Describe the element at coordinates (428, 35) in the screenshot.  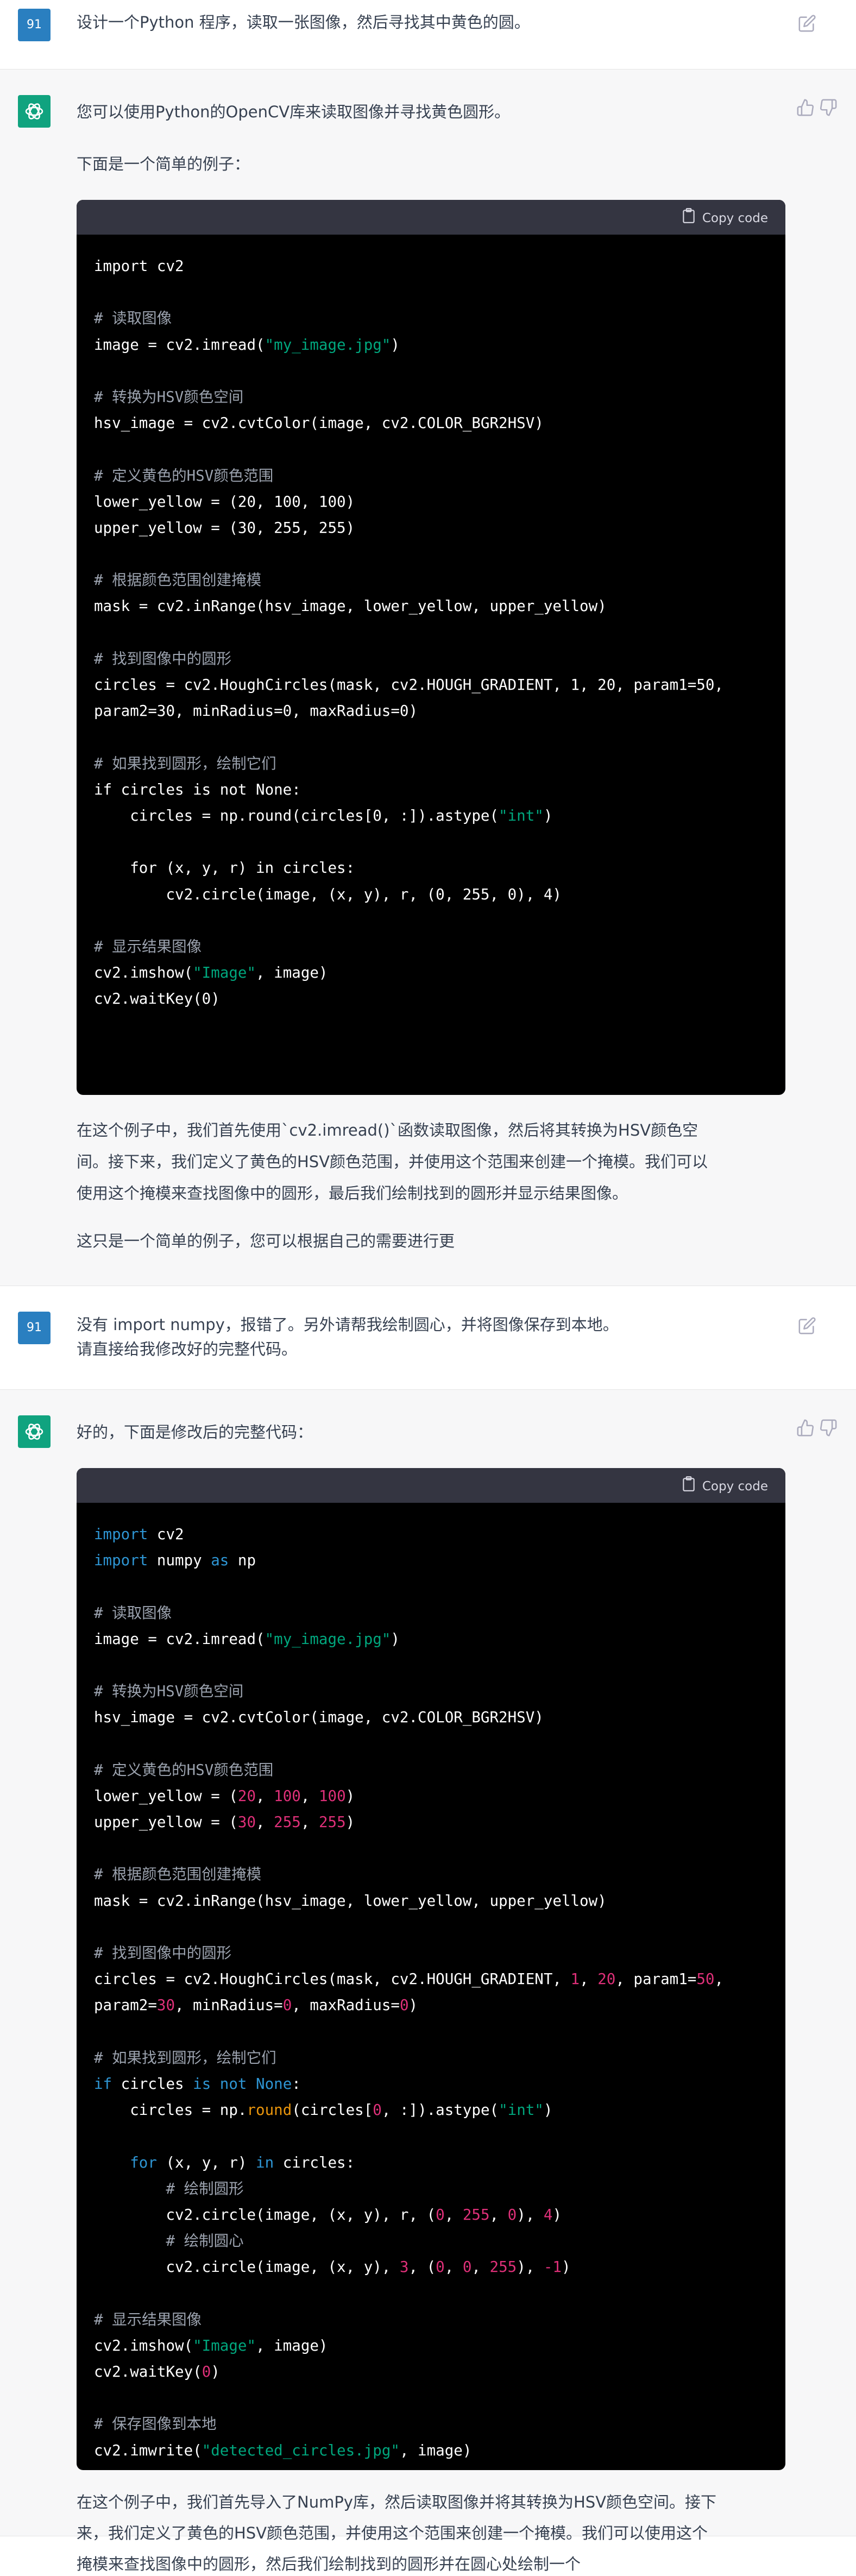
I see `user-message-1: 91 设计一个Python 程序，读取一张图像，然后寻找其中黄色的圆。` at that location.